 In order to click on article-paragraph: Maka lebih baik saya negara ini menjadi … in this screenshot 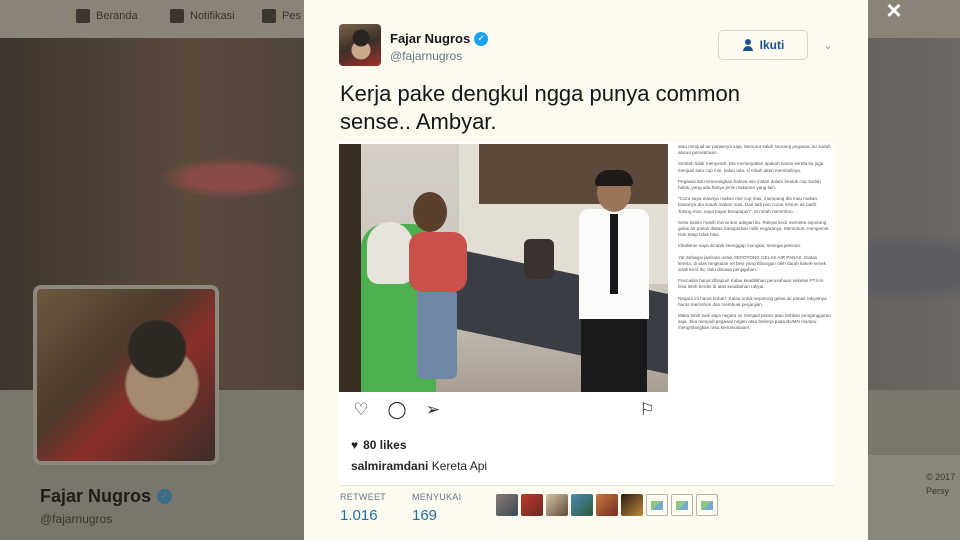, I will do `click(754, 322)`.